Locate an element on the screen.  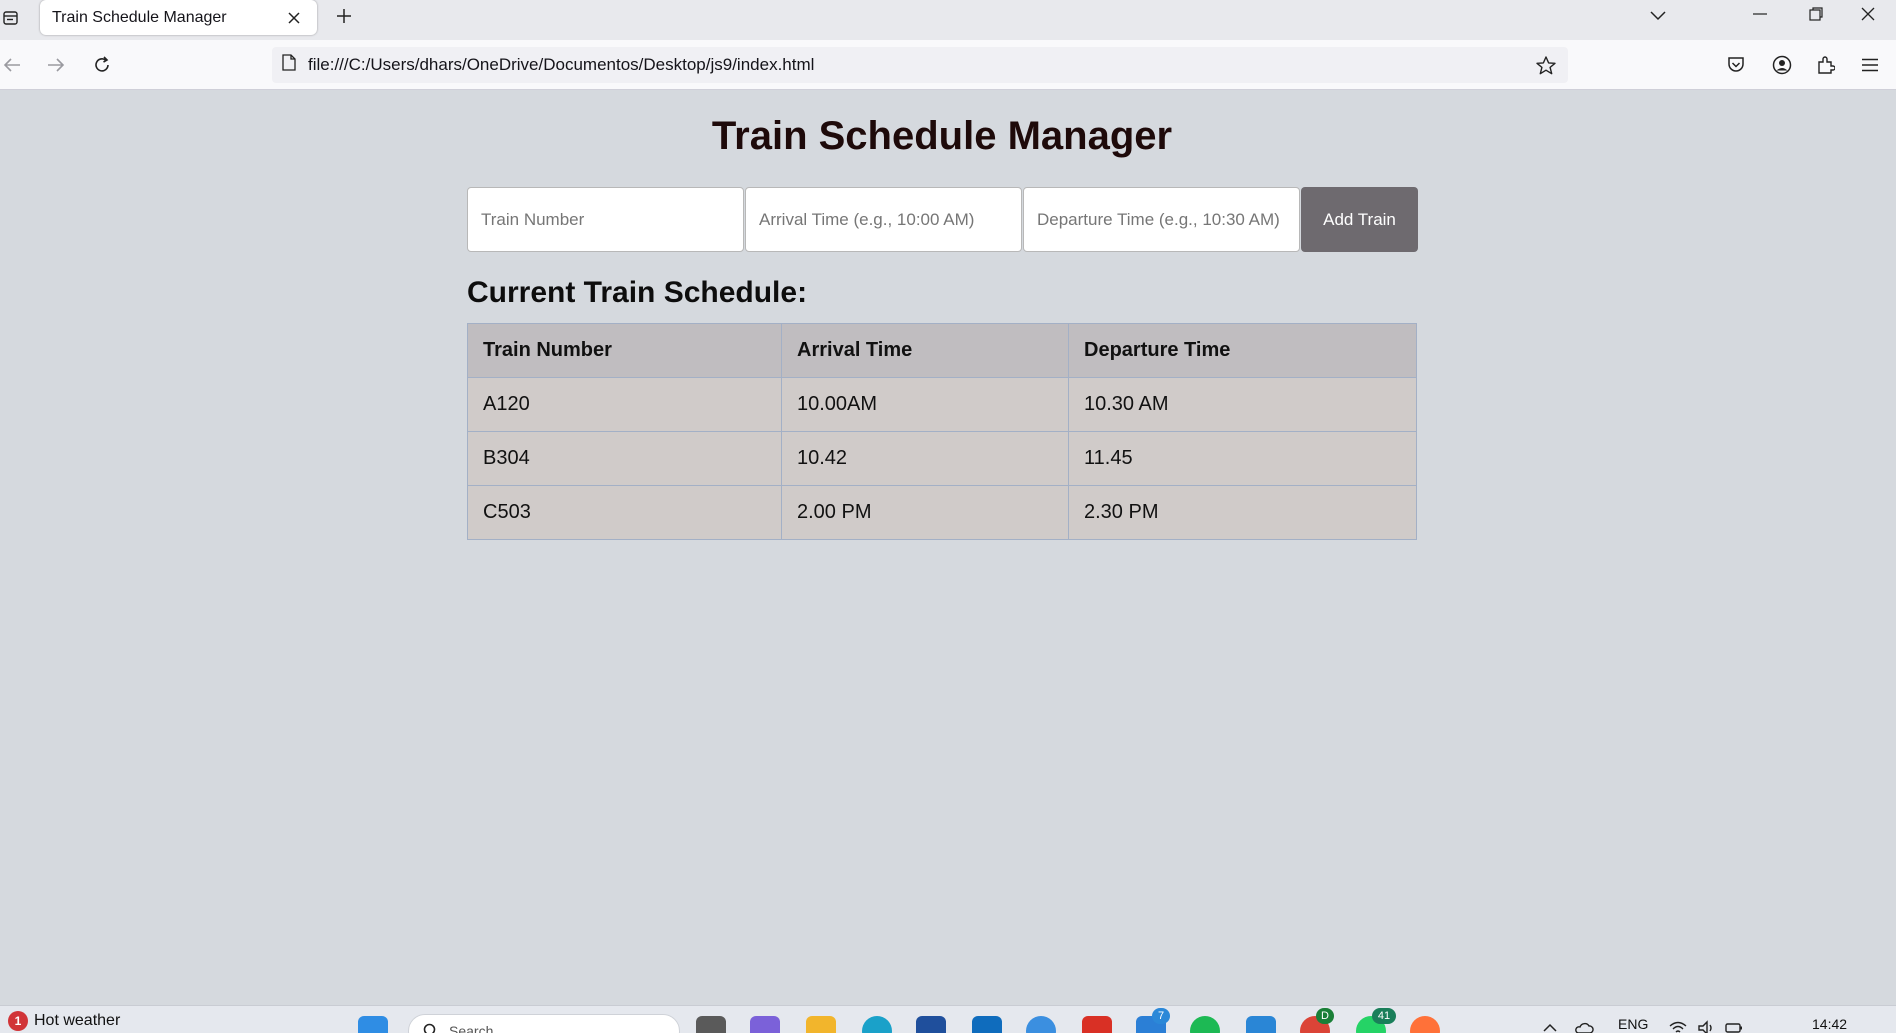
table-row: C503 2.00 PM 2.30 PM is located at coordinates (942, 512).